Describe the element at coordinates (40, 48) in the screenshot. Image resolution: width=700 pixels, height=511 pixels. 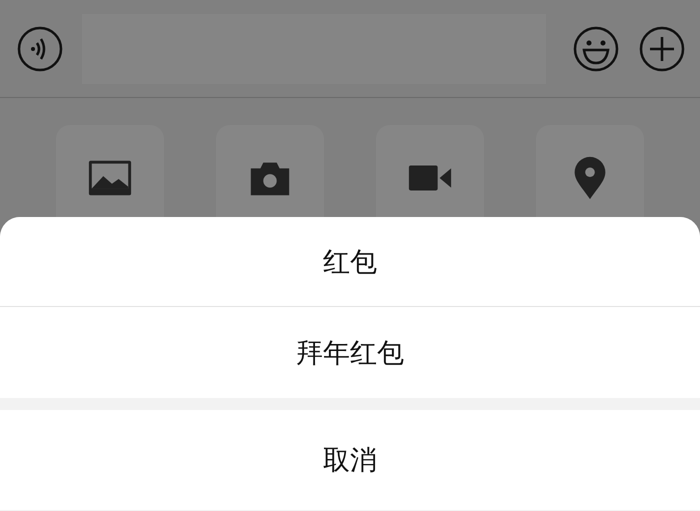
I see `voice-icon` at that location.